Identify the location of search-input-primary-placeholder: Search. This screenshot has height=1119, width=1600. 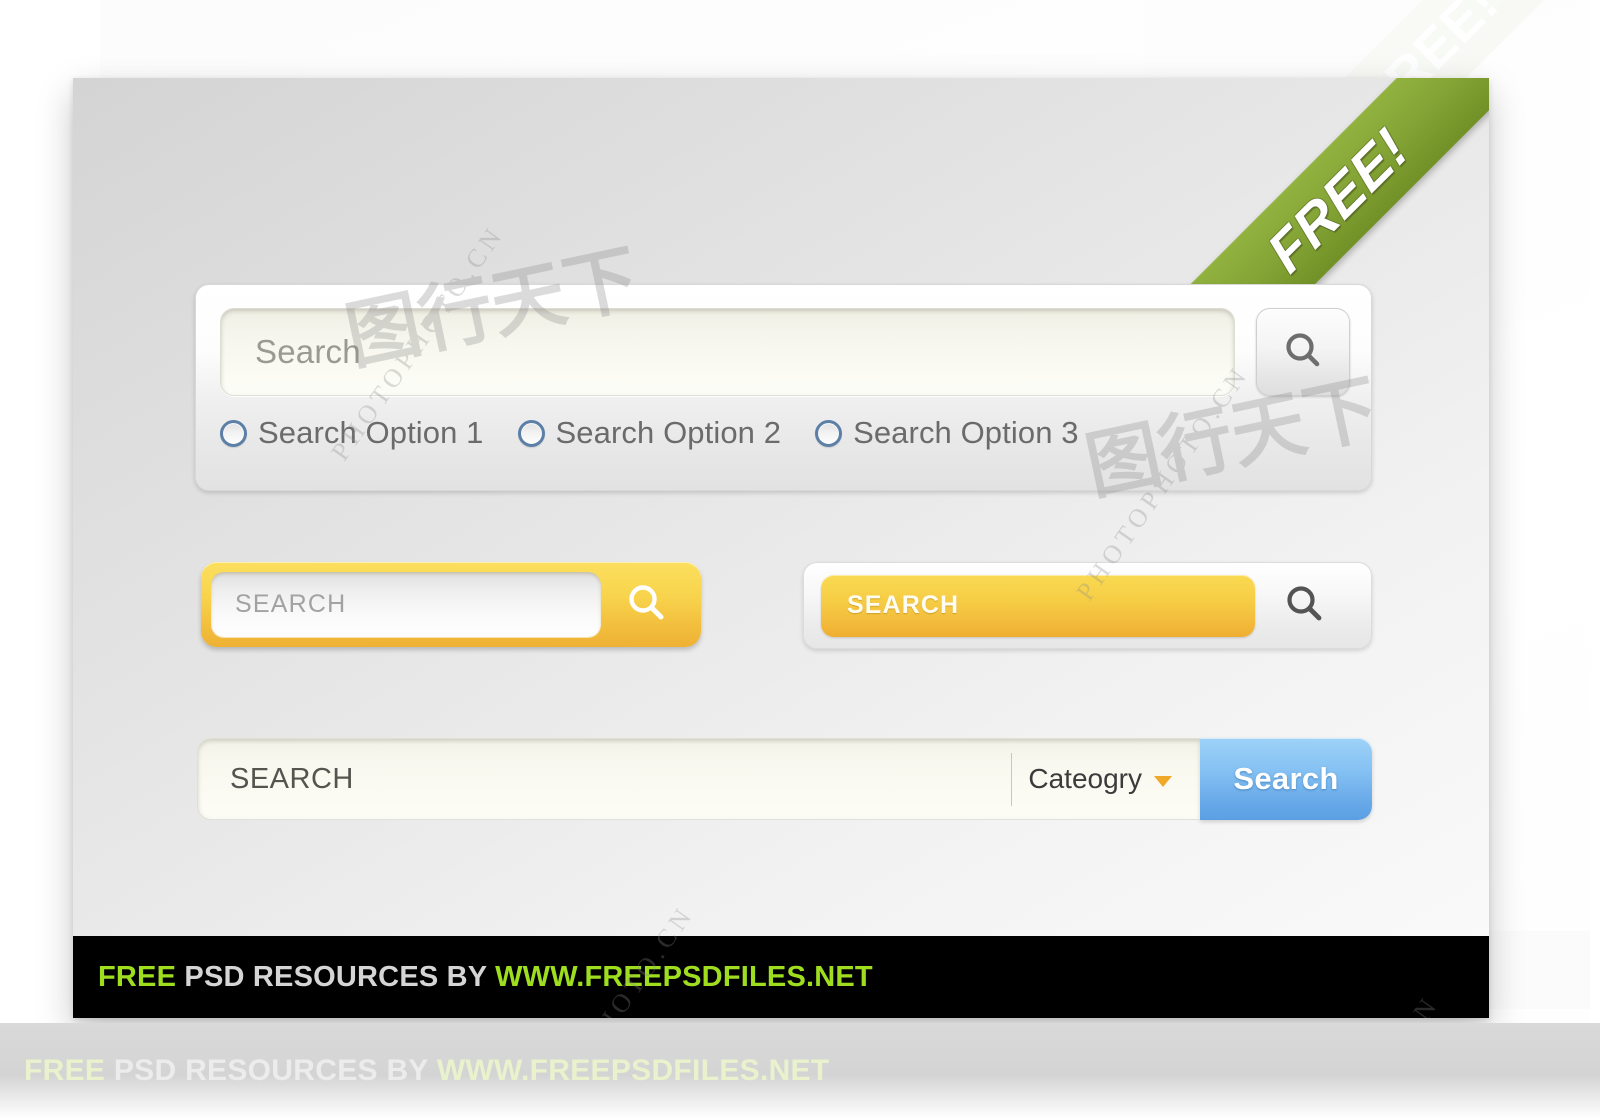
(308, 351).